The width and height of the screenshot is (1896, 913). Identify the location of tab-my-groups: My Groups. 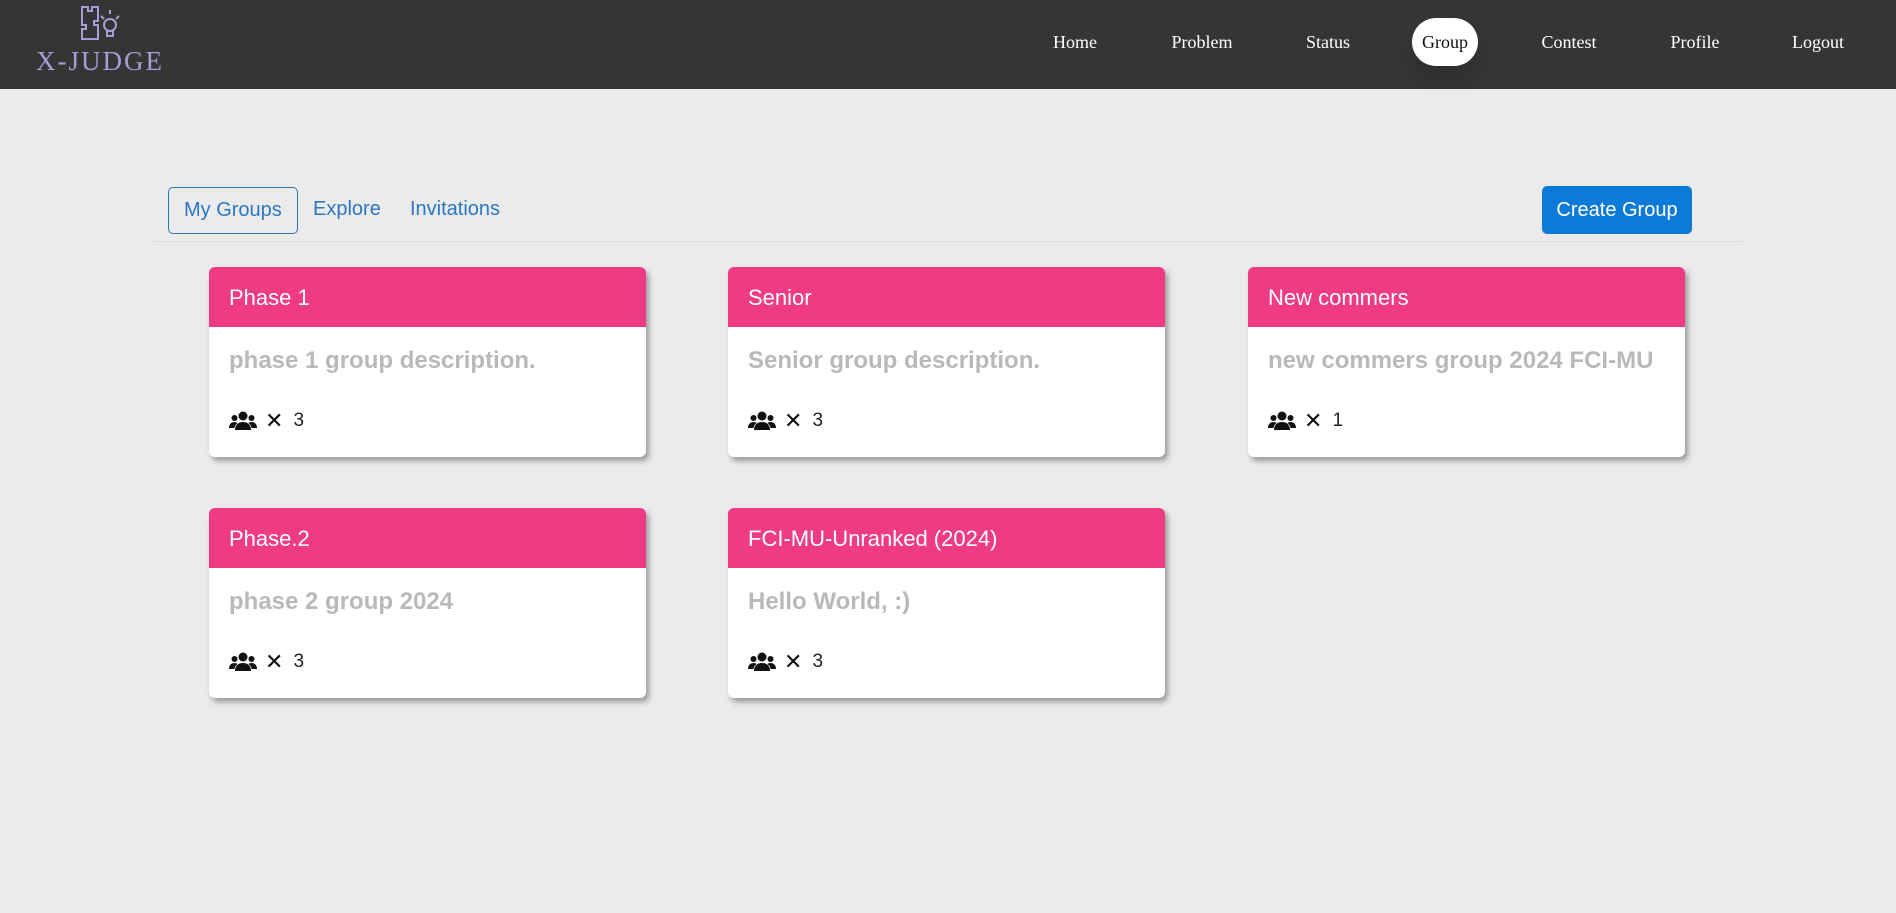
(233, 210).